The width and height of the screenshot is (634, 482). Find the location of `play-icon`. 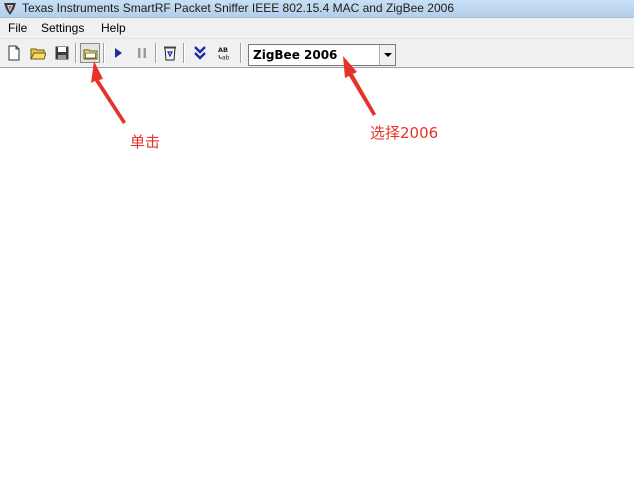

play-icon is located at coordinates (118, 53).